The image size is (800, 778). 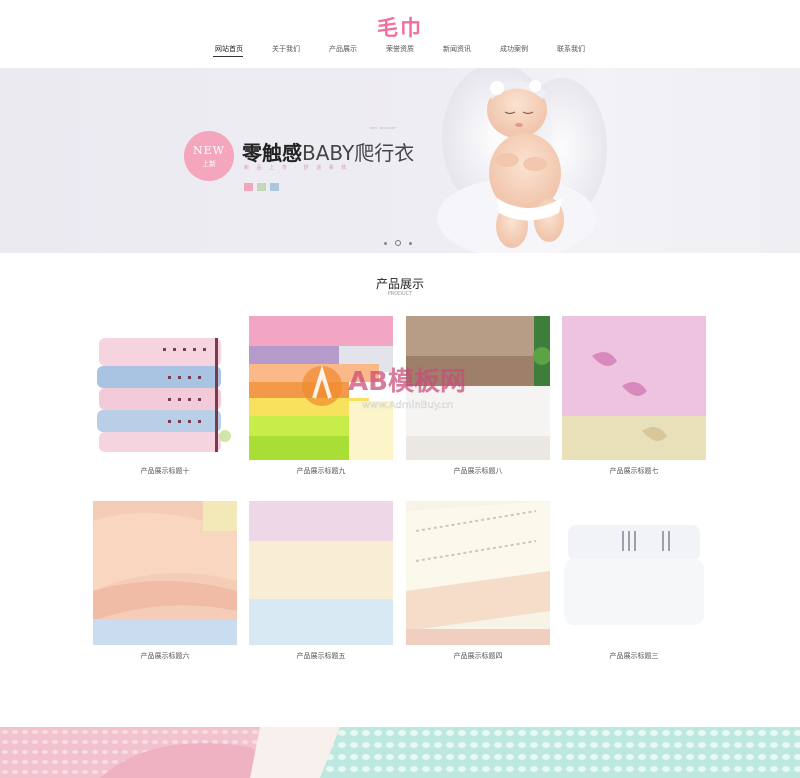 What do you see at coordinates (297, 168) in the screenshot?
I see `banner-subline: 新 品 上 市 · 舒 适 柔 软` at bounding box center [297, 168].